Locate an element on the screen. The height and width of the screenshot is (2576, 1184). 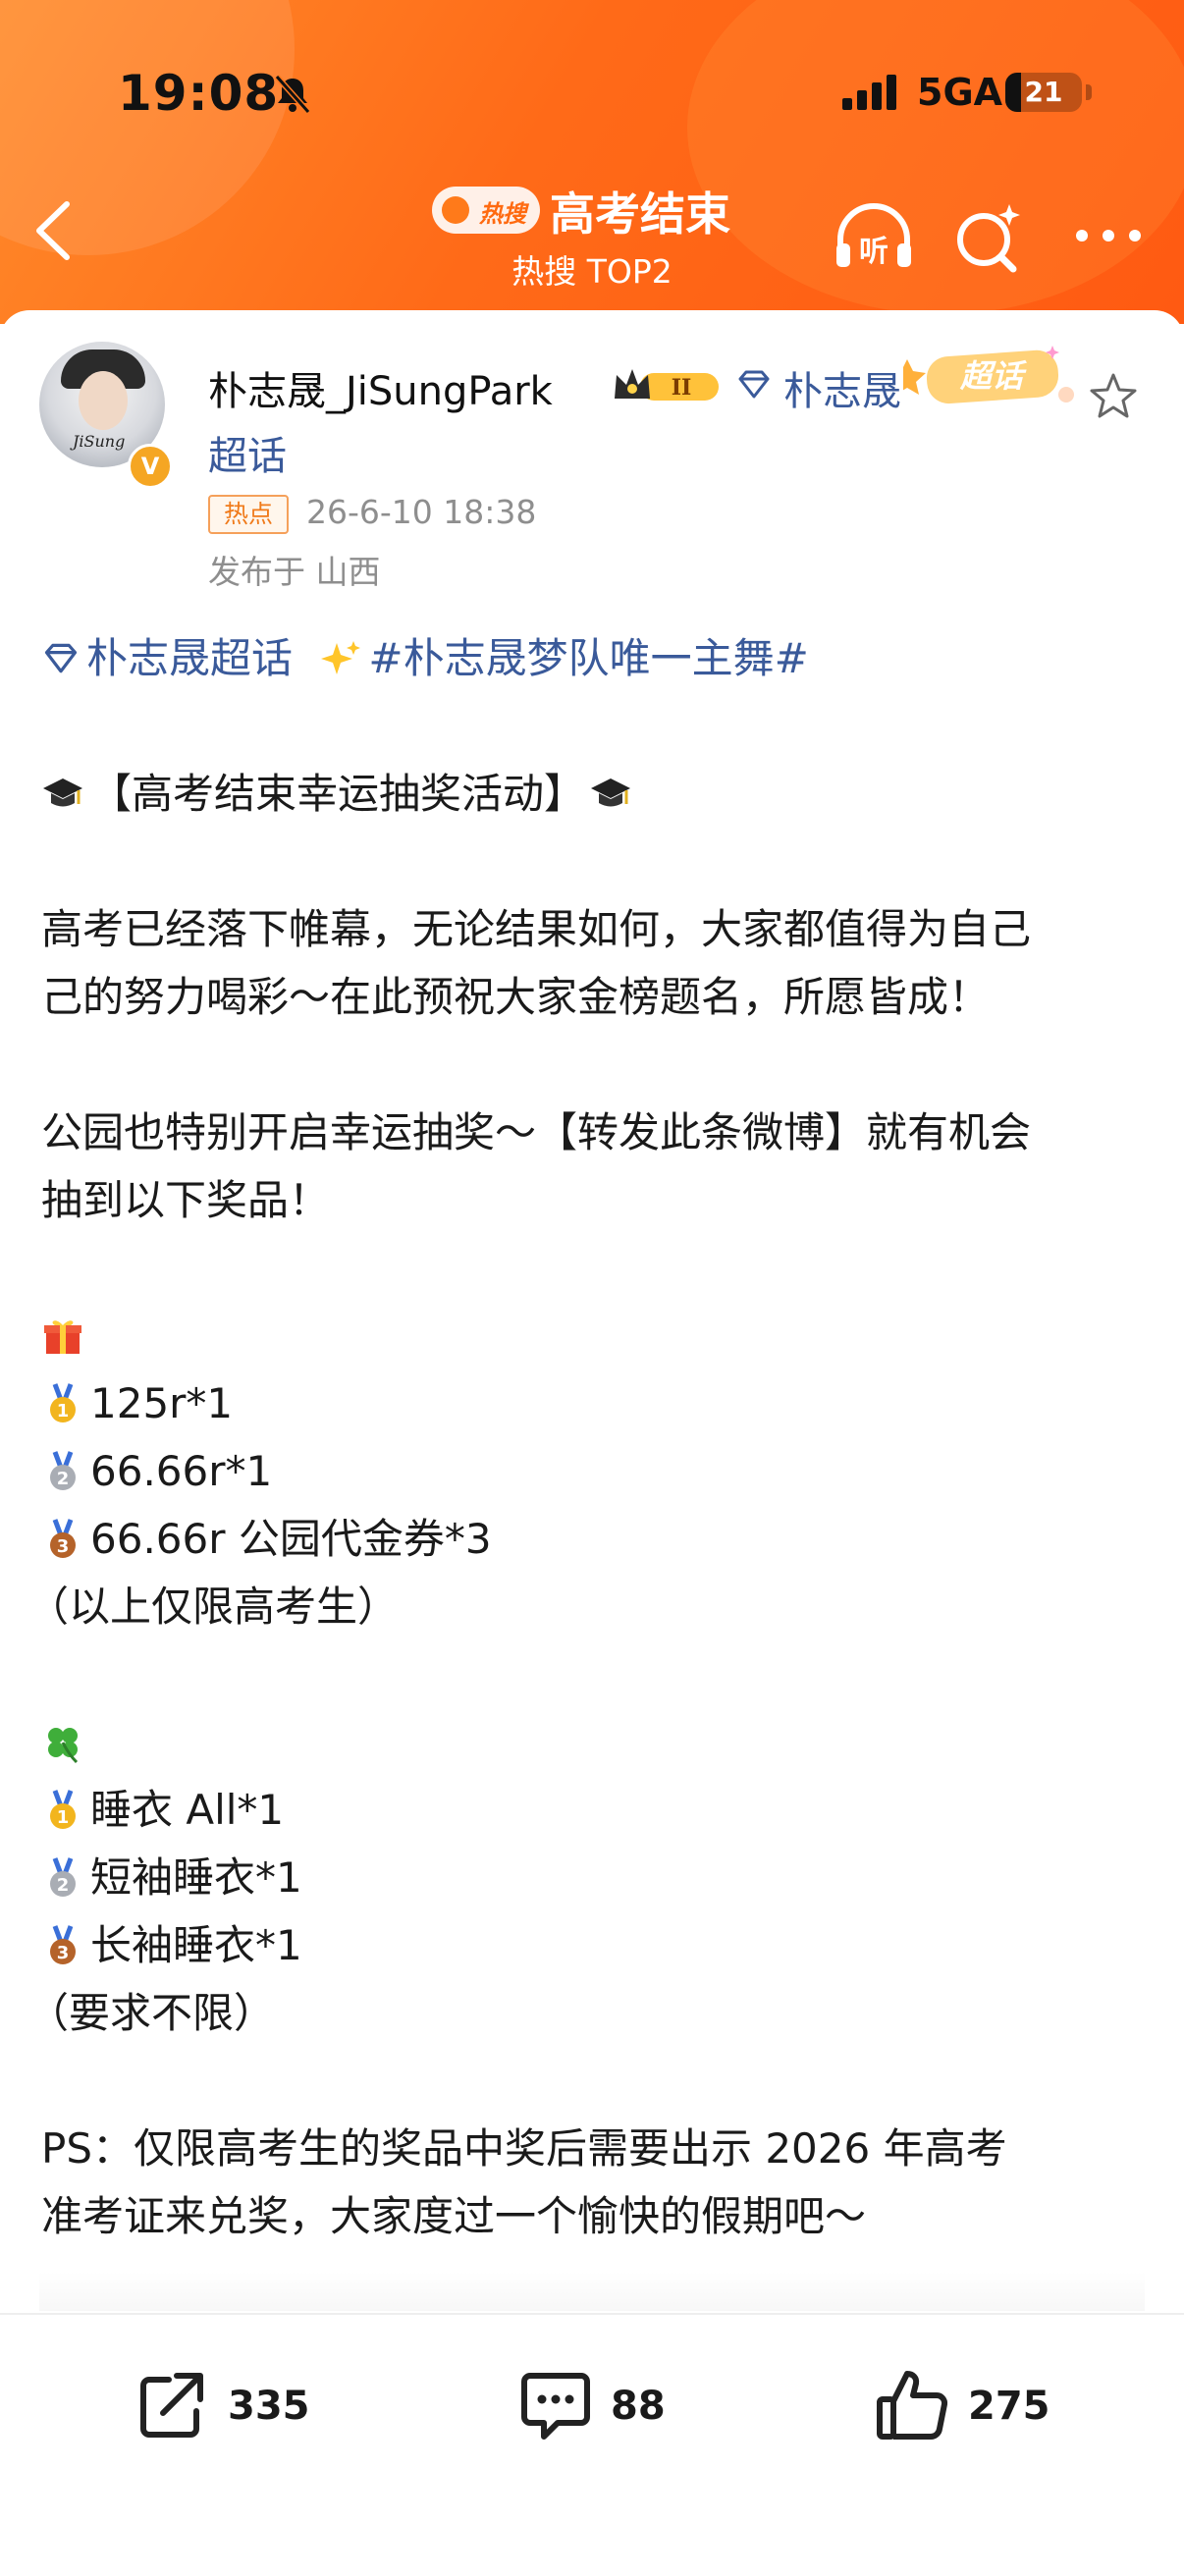
crown-level-badge-icon: II is located at coordinates (667, 385).